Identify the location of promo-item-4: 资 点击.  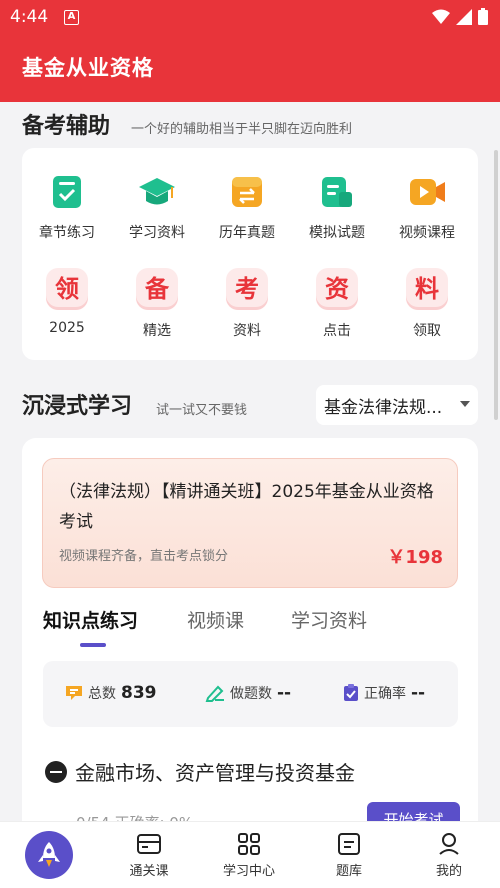
(337, 304).